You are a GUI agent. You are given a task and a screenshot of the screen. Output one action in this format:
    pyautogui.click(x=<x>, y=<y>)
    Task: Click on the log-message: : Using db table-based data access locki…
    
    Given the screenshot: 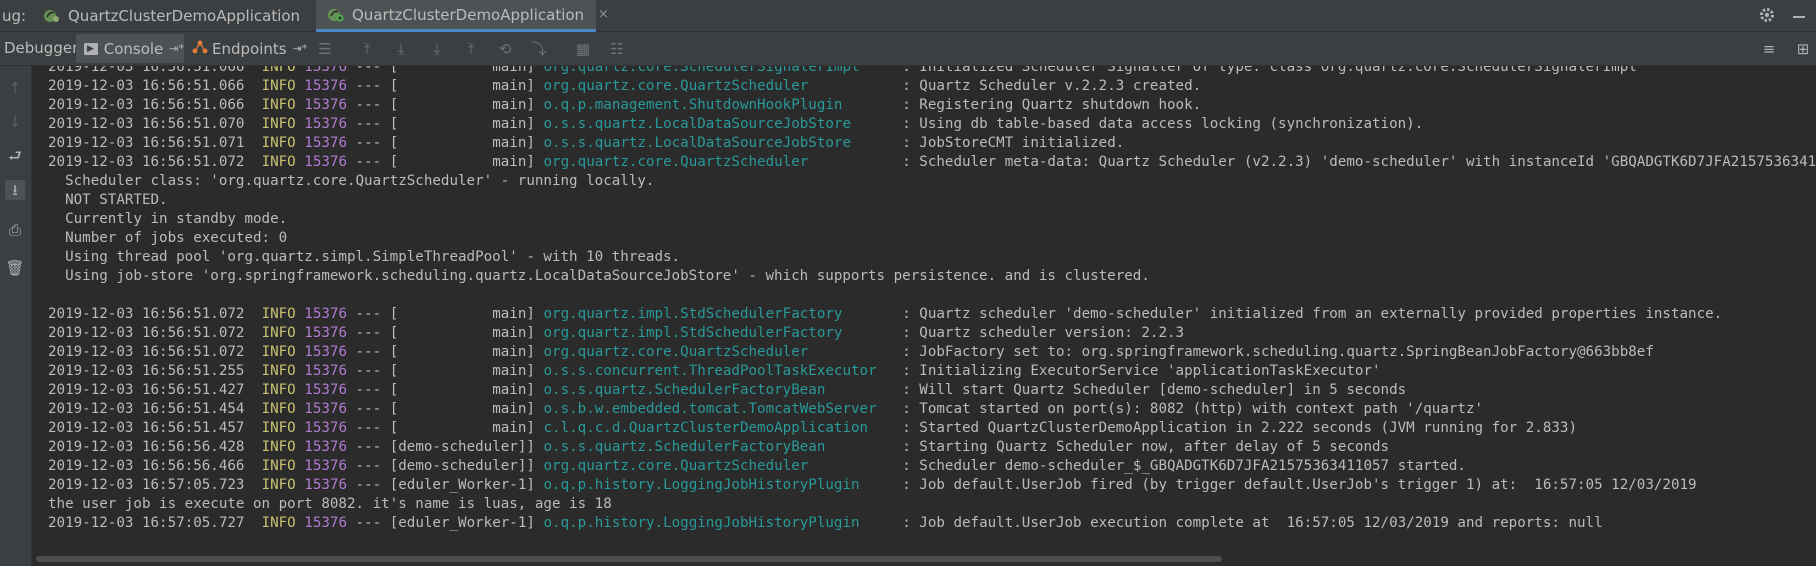 What is the action you would take?
    pyautogui.click(x=1163, y=124)
    